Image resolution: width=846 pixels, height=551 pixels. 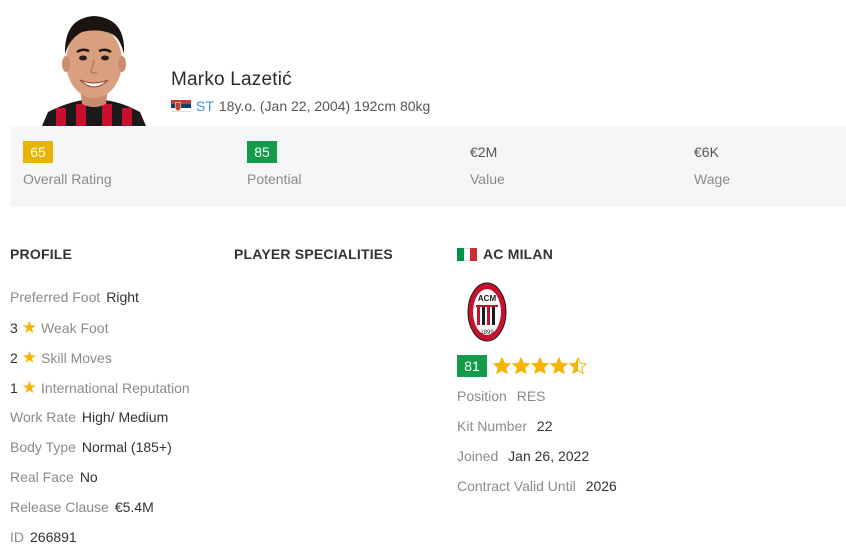 I want to click on intl-rep-row: 1 ★ International Reputation, so click(x=100, y=387).